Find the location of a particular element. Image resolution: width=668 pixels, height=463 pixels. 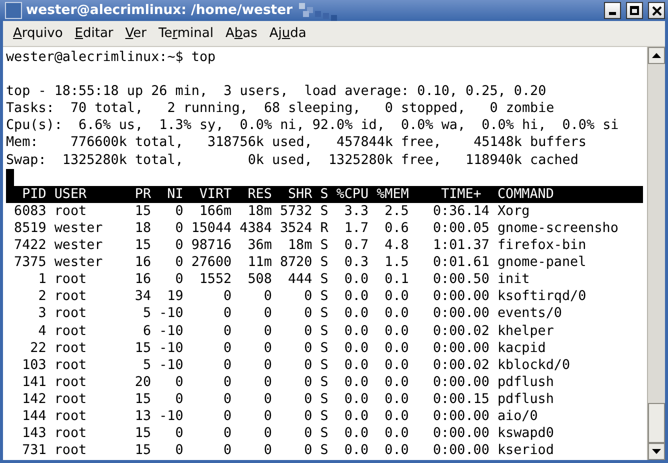

table-cell-text: events/0 is located at coordinates (530, 313).